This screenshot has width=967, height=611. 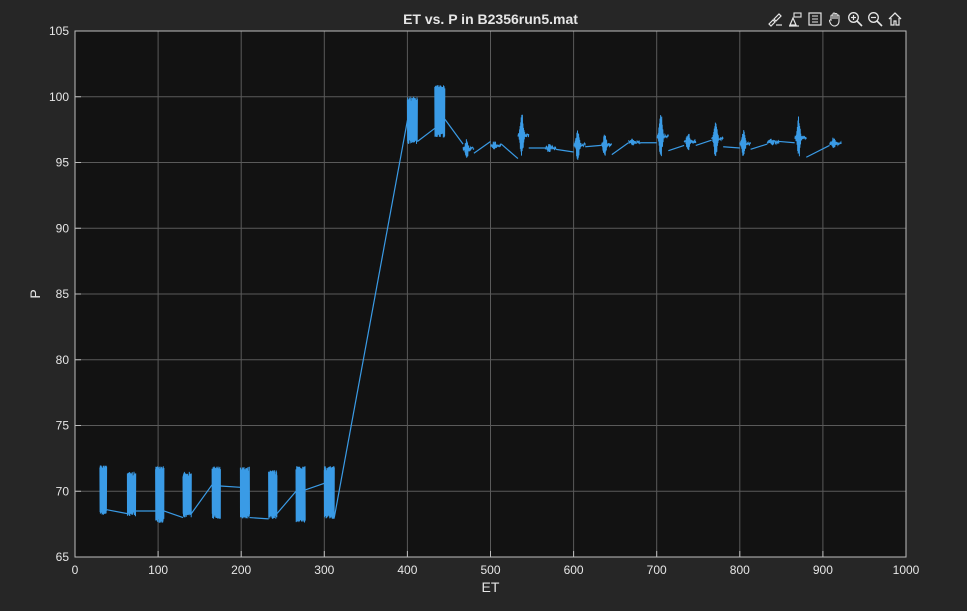 I want to click on x-axis-label: ET, so click(x=491, y=587).